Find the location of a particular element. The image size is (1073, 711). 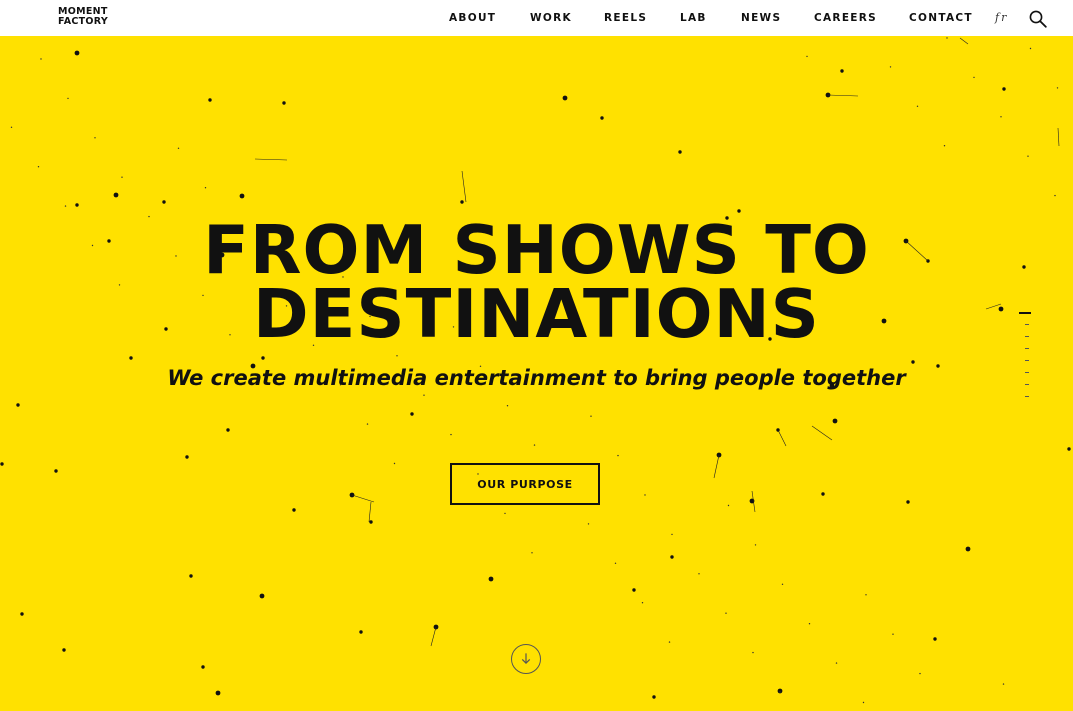

logo-line2: FACTORY is located at coordinates (83, 21).